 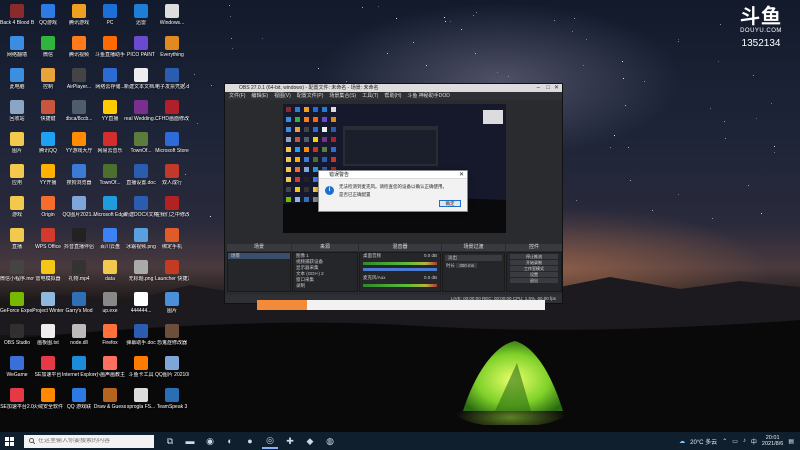 What do you see at coordinates (534, 256) in the screenshot?
I see `control-button: 停止推流` at bounding box center [534, 256].